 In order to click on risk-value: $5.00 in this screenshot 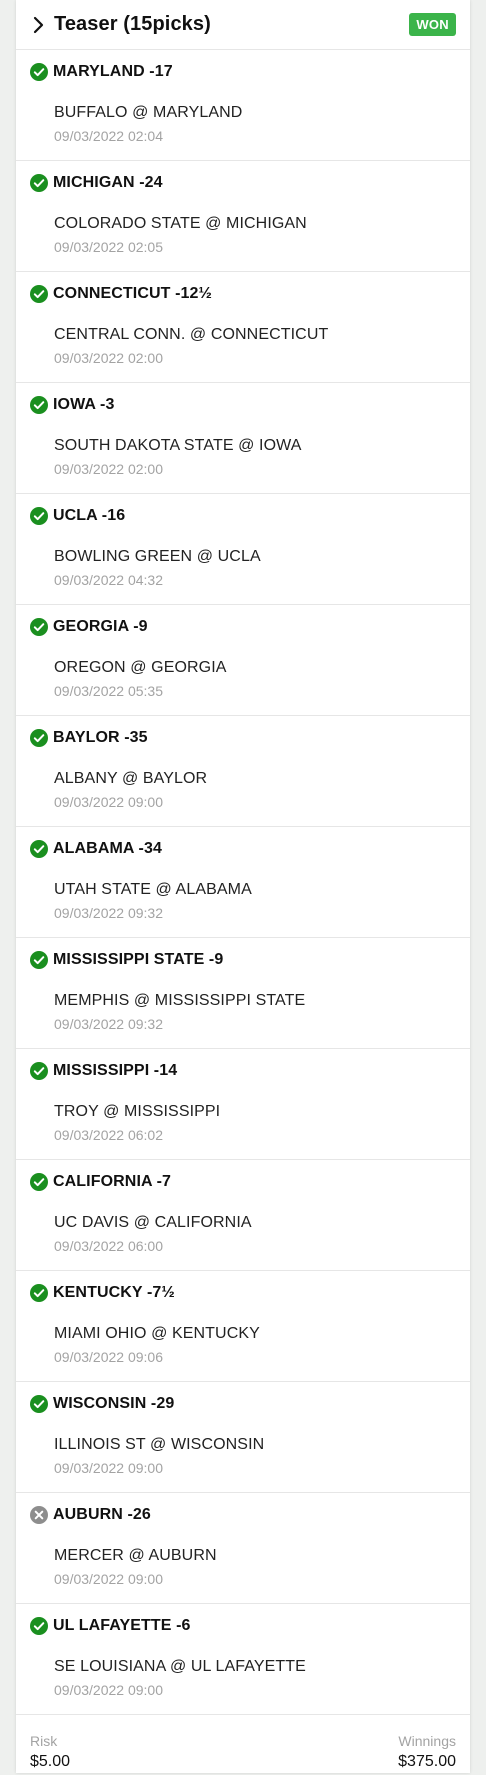, I will do `click(50, 1761)`.